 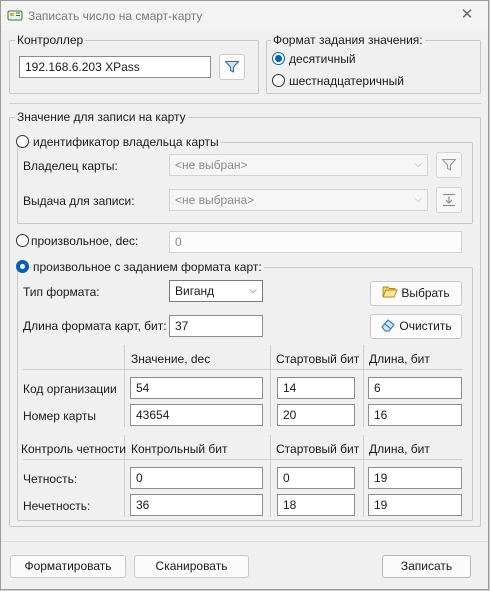 I want to click on parity-header-control-bit: Контрольный бит, so click(x=179, y=449).